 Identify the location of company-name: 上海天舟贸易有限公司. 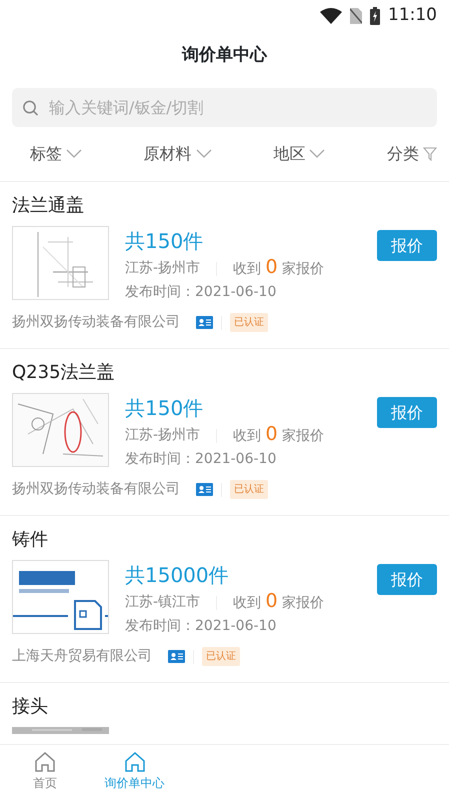
(82, 656).